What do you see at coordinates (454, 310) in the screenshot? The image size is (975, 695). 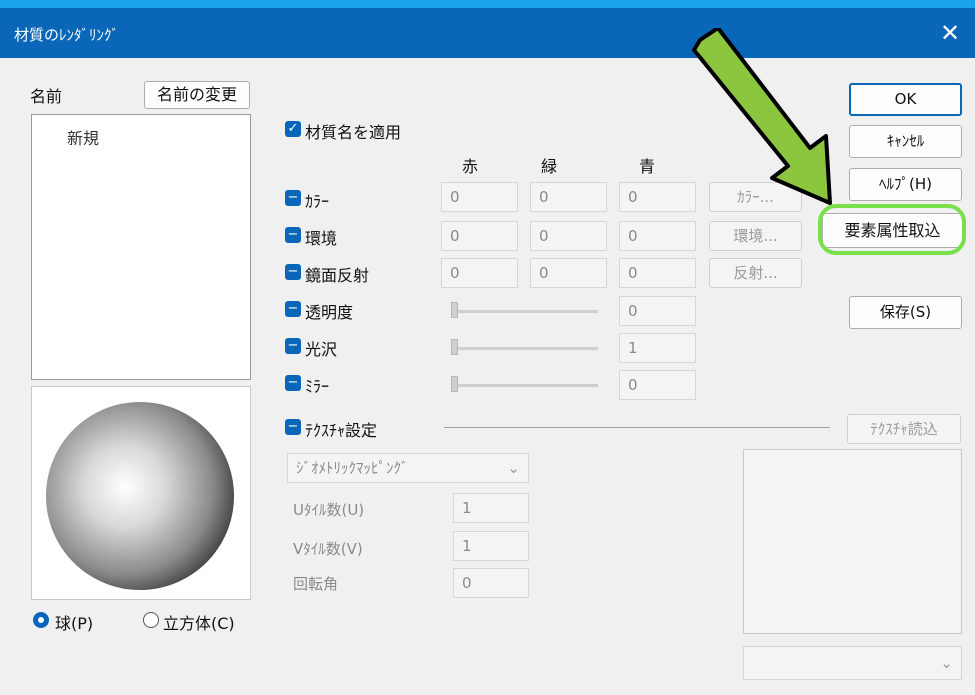 I see `transparency-slider` at bounding box center [454, 310].